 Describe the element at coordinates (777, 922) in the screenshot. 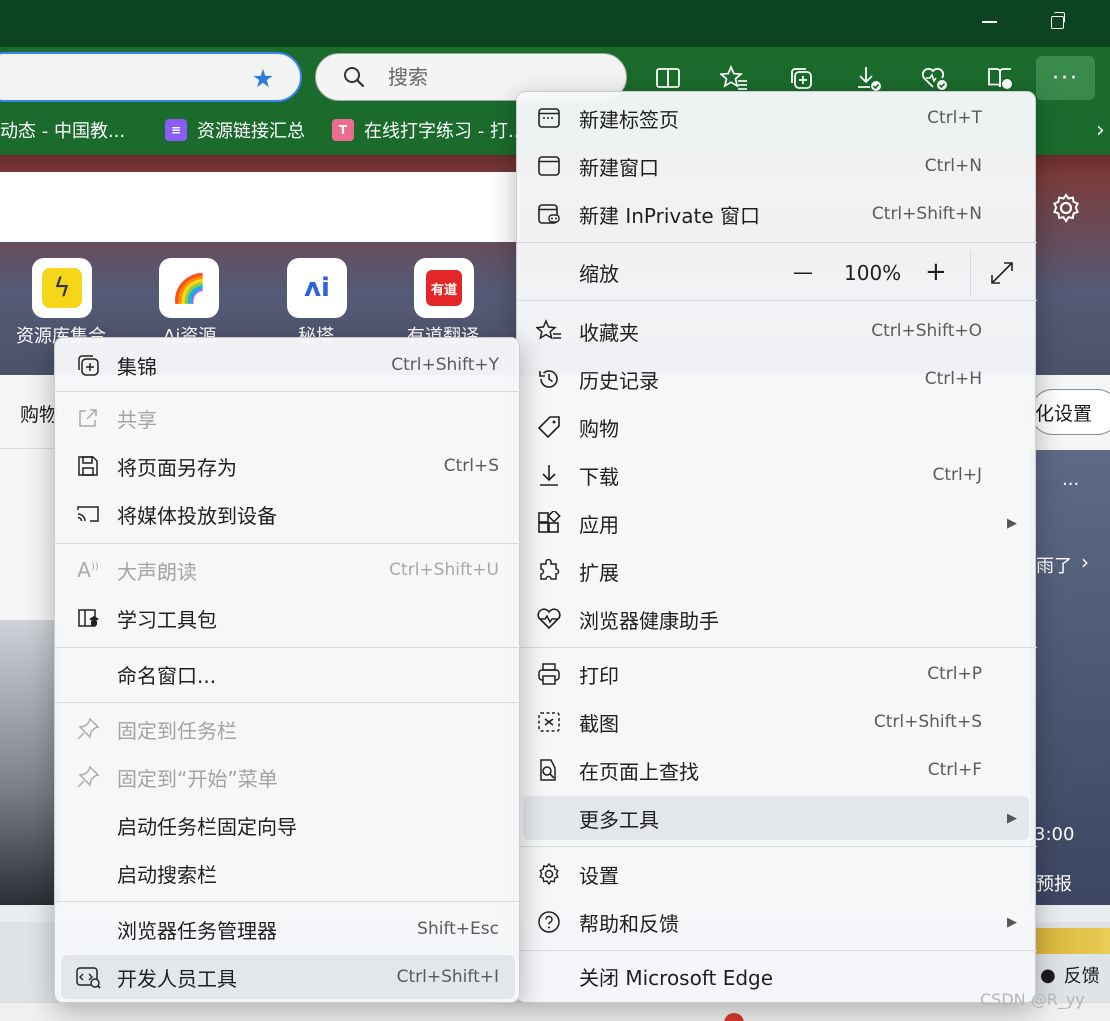

I see `menu-item-help-feedback: 帮助和反馈 ▶` at that location.